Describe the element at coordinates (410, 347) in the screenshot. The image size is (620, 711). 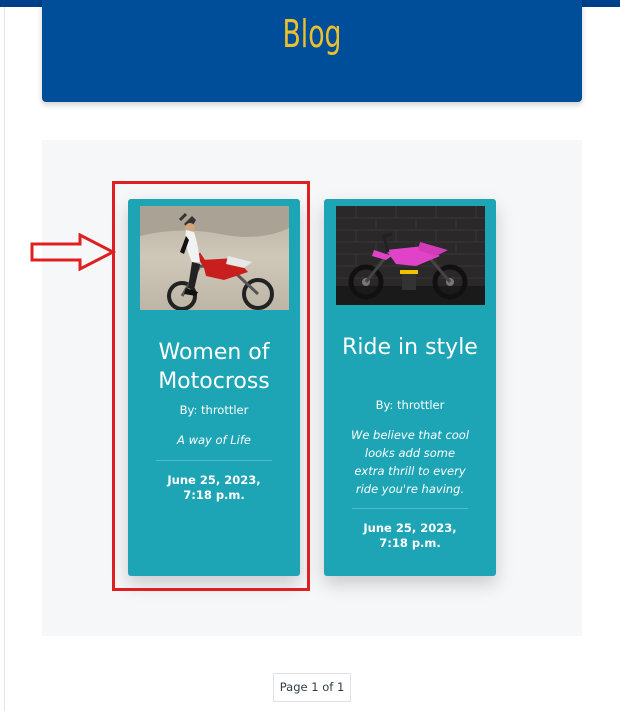
I see `post-title: Ride in style` at that location.